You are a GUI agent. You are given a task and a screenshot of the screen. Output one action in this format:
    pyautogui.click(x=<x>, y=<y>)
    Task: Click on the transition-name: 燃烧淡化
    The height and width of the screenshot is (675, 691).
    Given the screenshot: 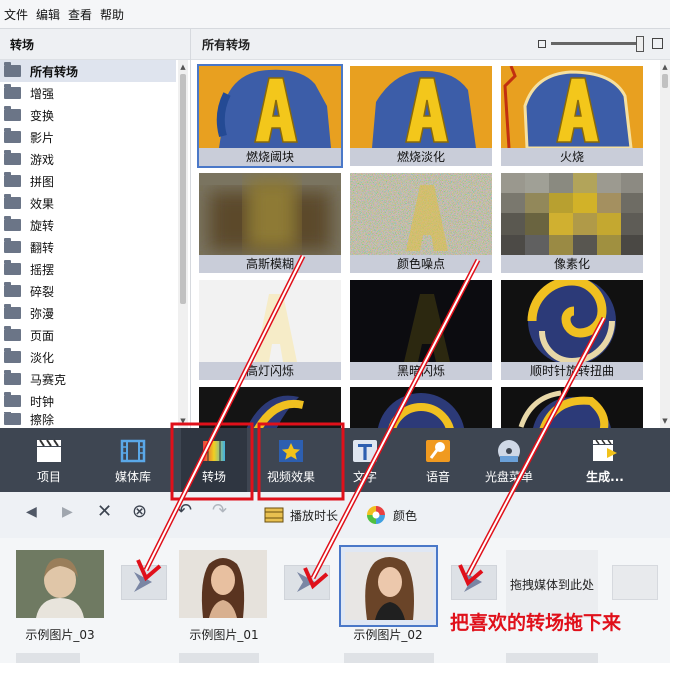 What is the action you would take?
    pyautogui.click(x=421, y=157)
    